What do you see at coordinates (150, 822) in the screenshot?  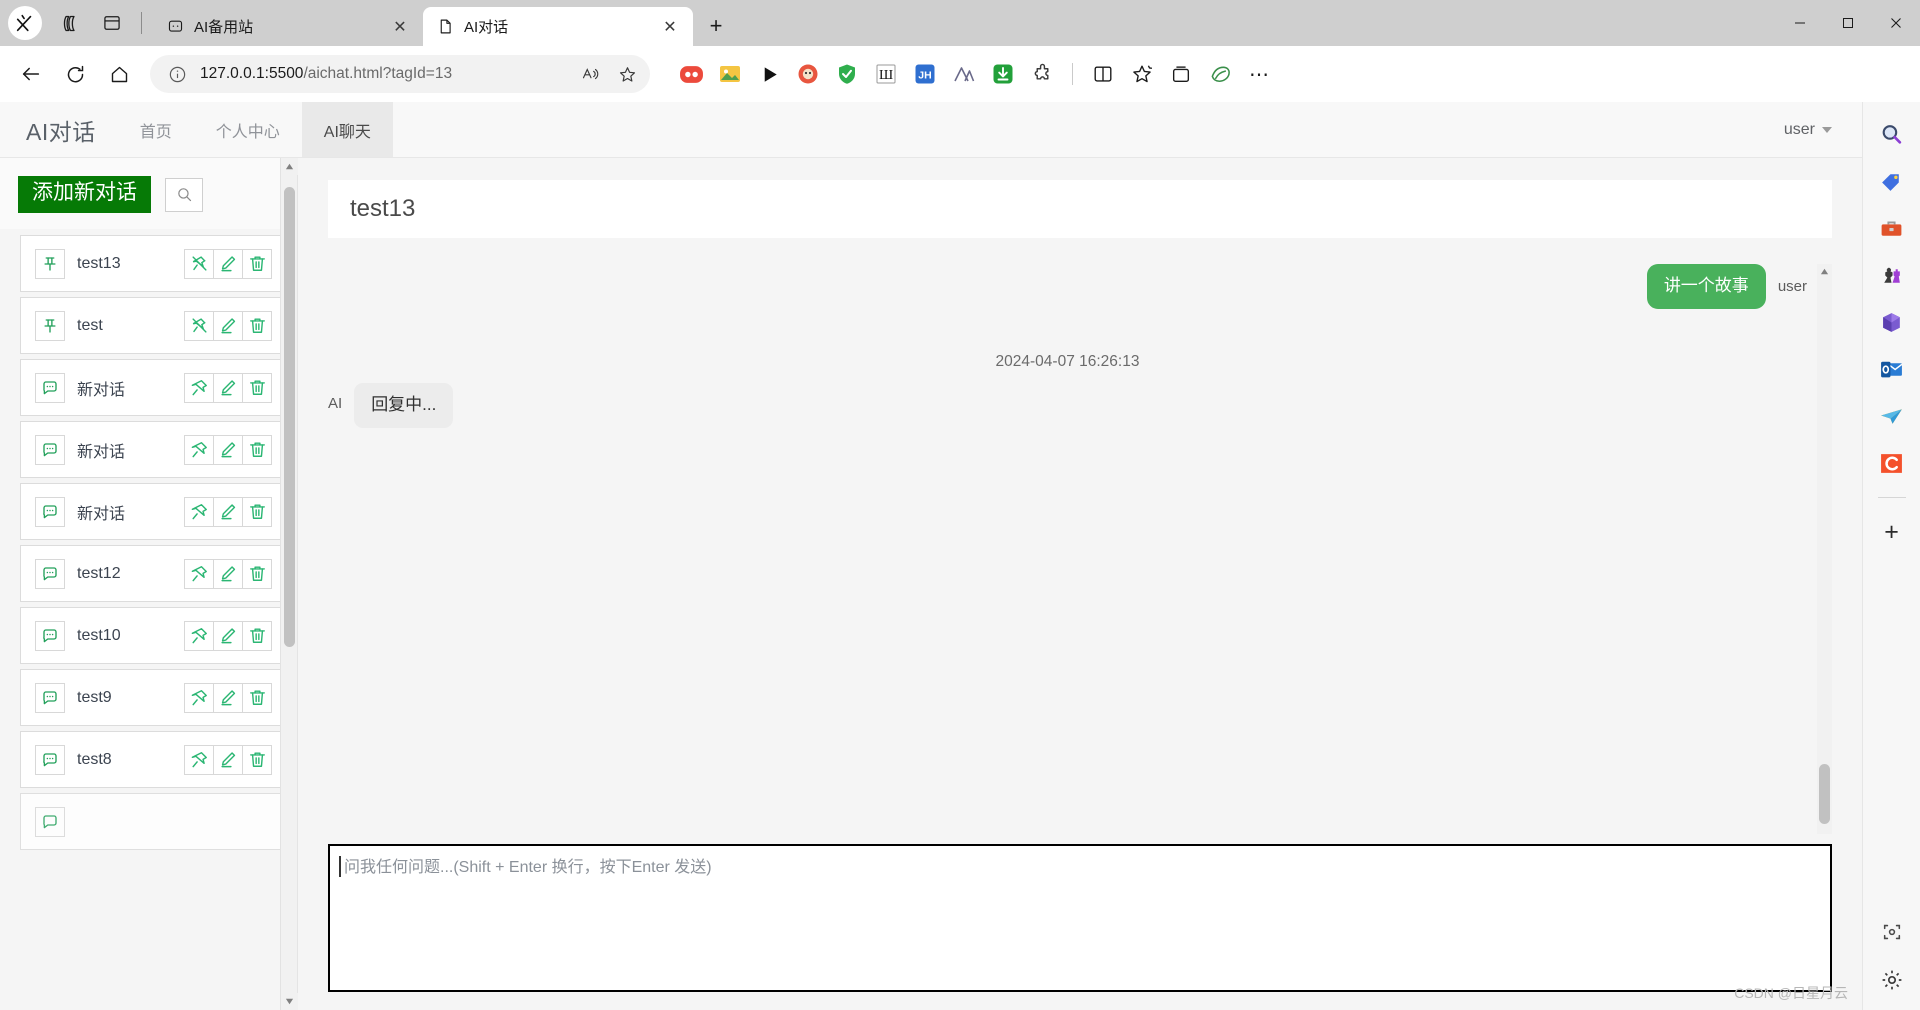 I see `conversation-item-partial` at bounding box center [150, 822].